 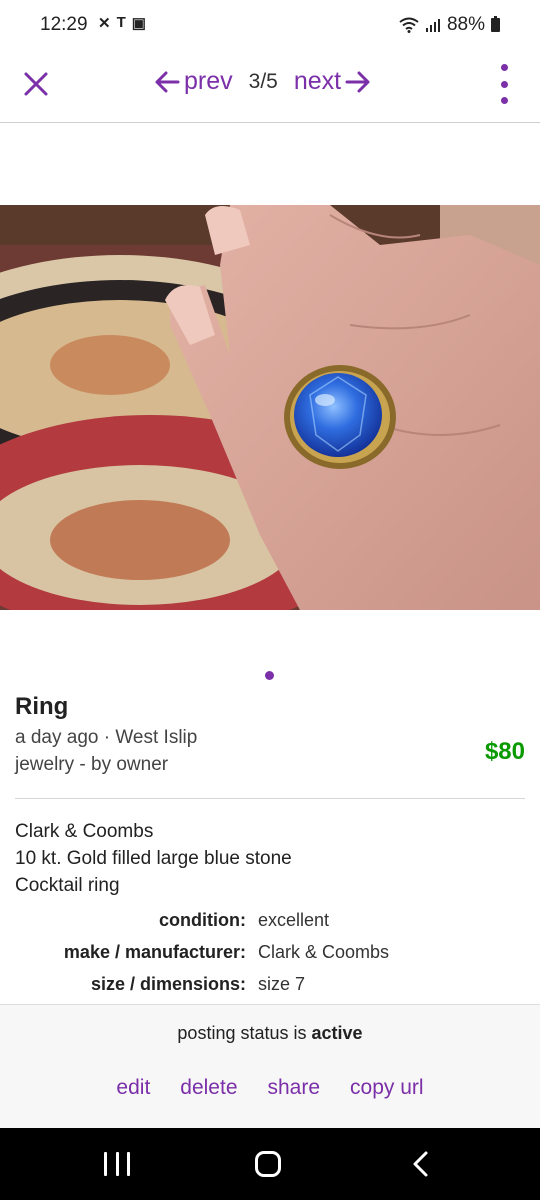 I want to click on description-line: 10 kt. Gold filled large blue stone, so click(x=153, y=858).